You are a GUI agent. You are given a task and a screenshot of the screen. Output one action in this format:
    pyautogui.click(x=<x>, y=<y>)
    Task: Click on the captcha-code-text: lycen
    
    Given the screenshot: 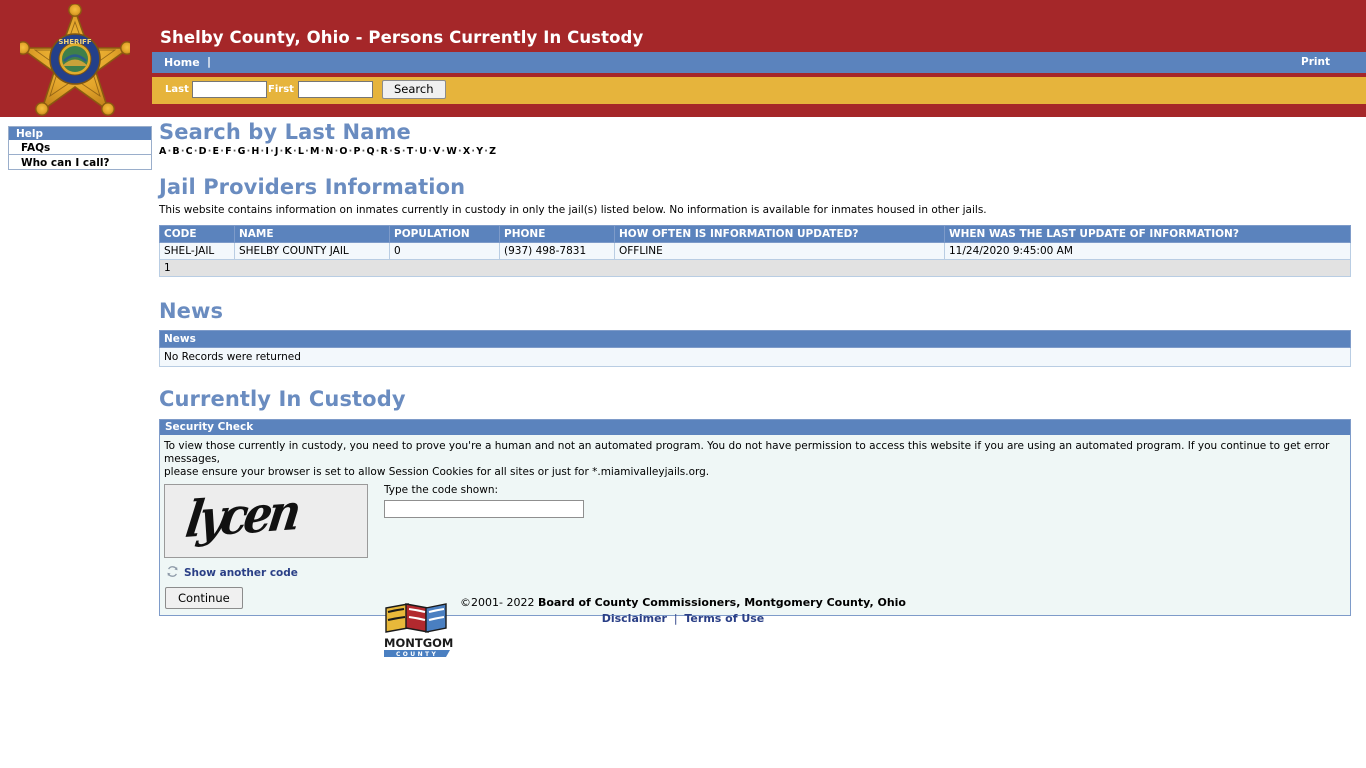 What is the action you would take?
    pyautogui.click(x=241, y=517)
    